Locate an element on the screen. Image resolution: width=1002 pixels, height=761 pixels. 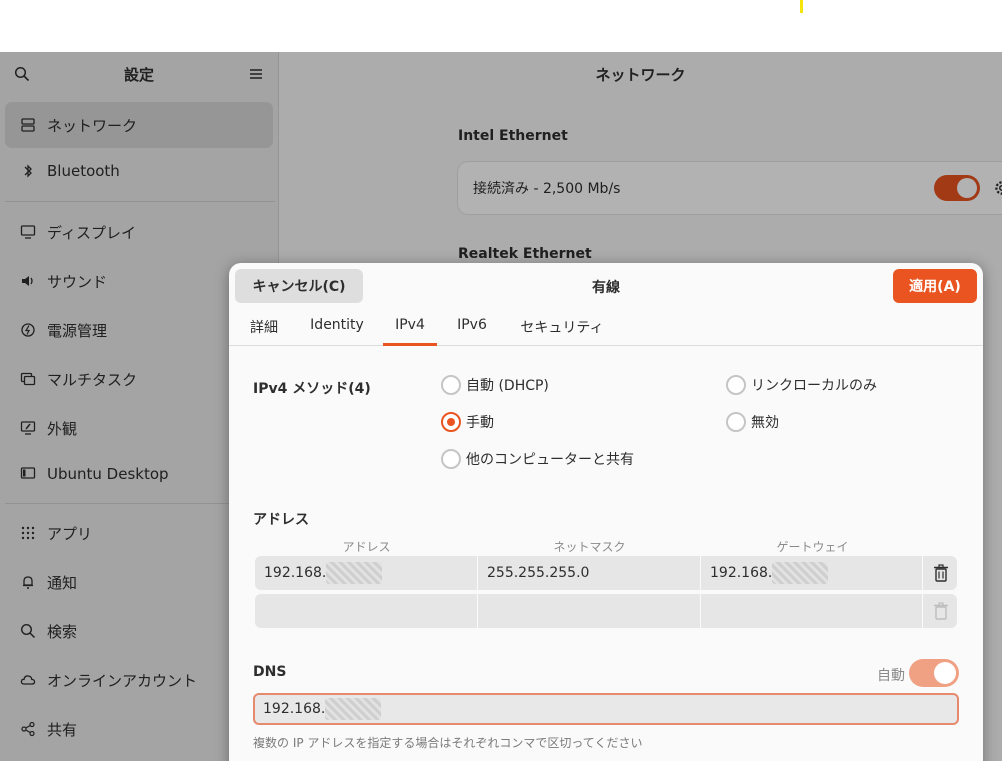
netmask-cell: 255.255.255.0 is located at coordinates (589, 573).